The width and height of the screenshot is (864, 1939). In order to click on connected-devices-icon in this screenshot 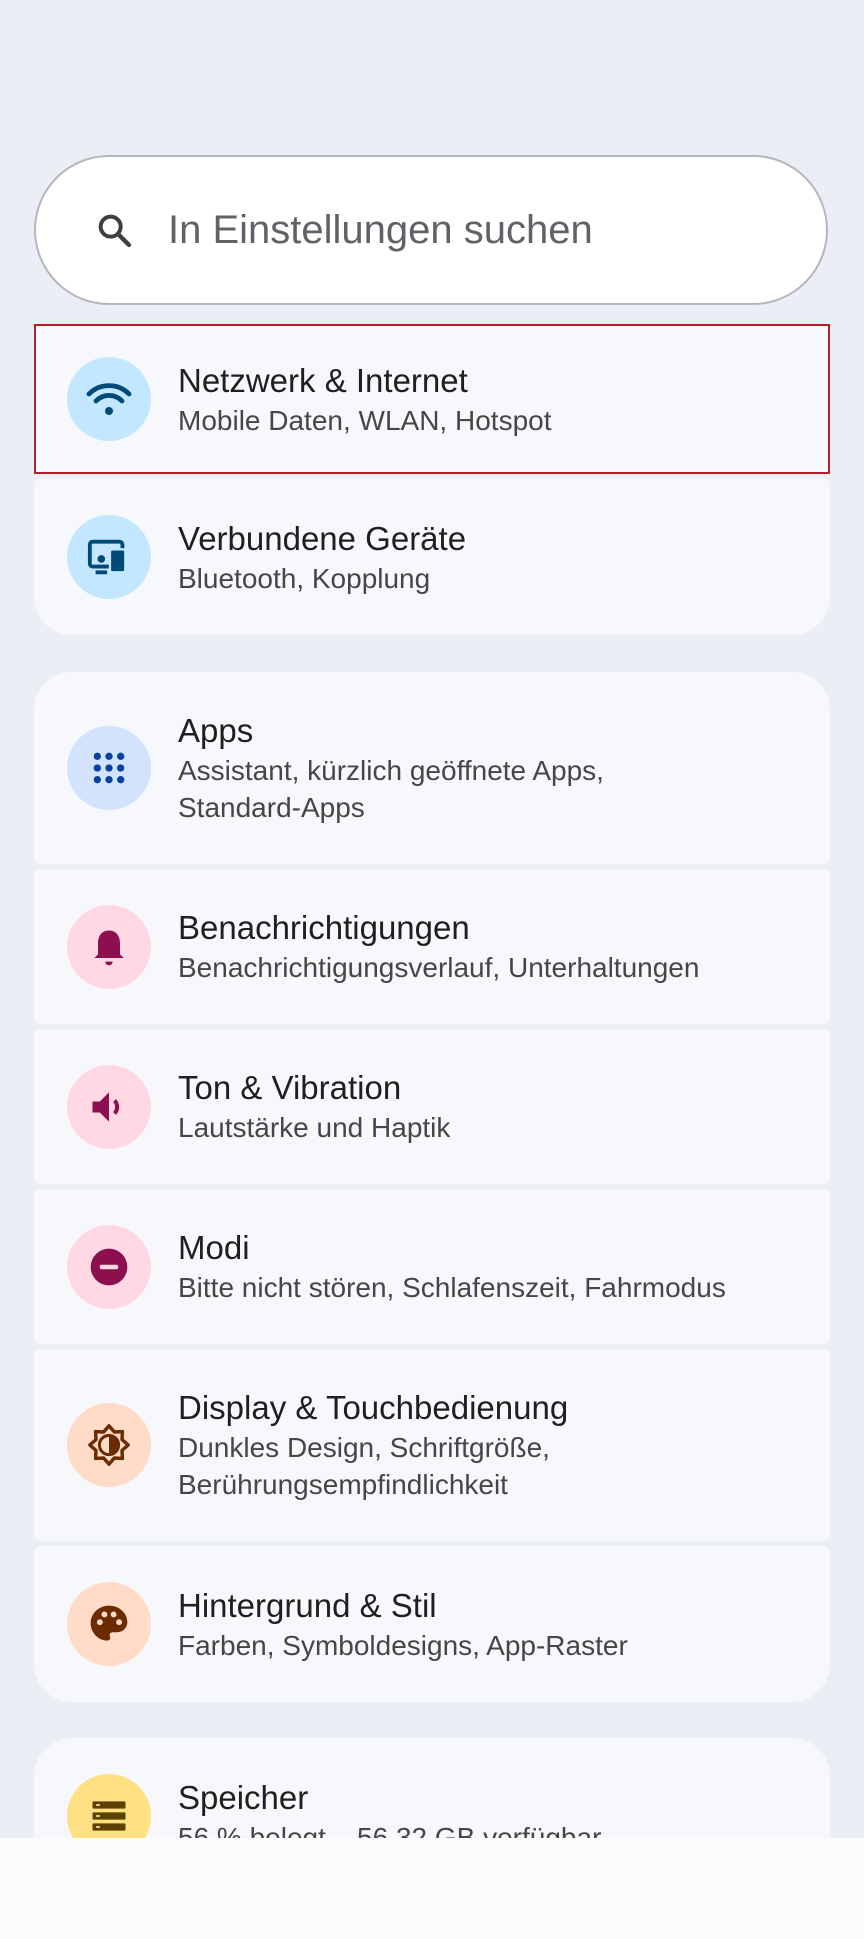, I will do `click(109, 557)`.